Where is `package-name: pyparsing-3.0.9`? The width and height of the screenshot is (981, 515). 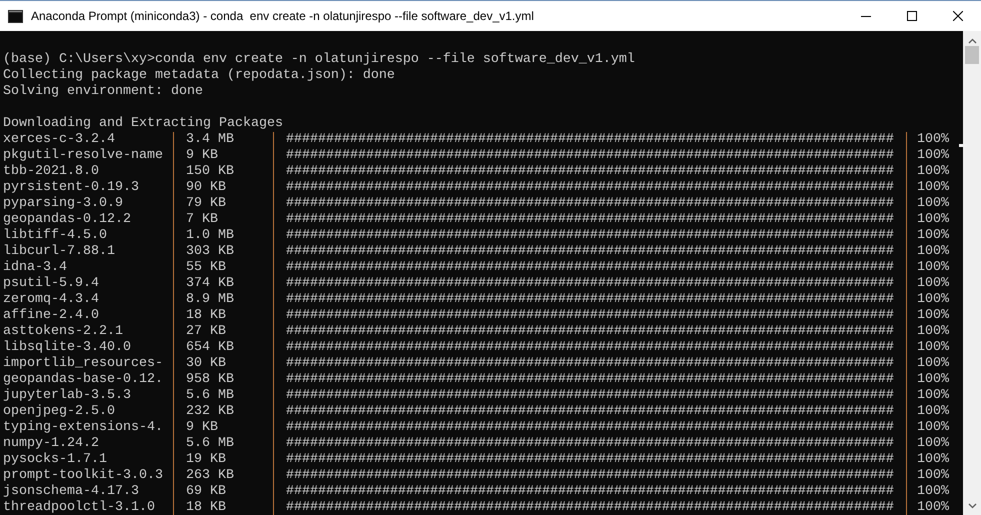 package-name: pyparsing-3.0.9 is located at coordinates (63, 203).